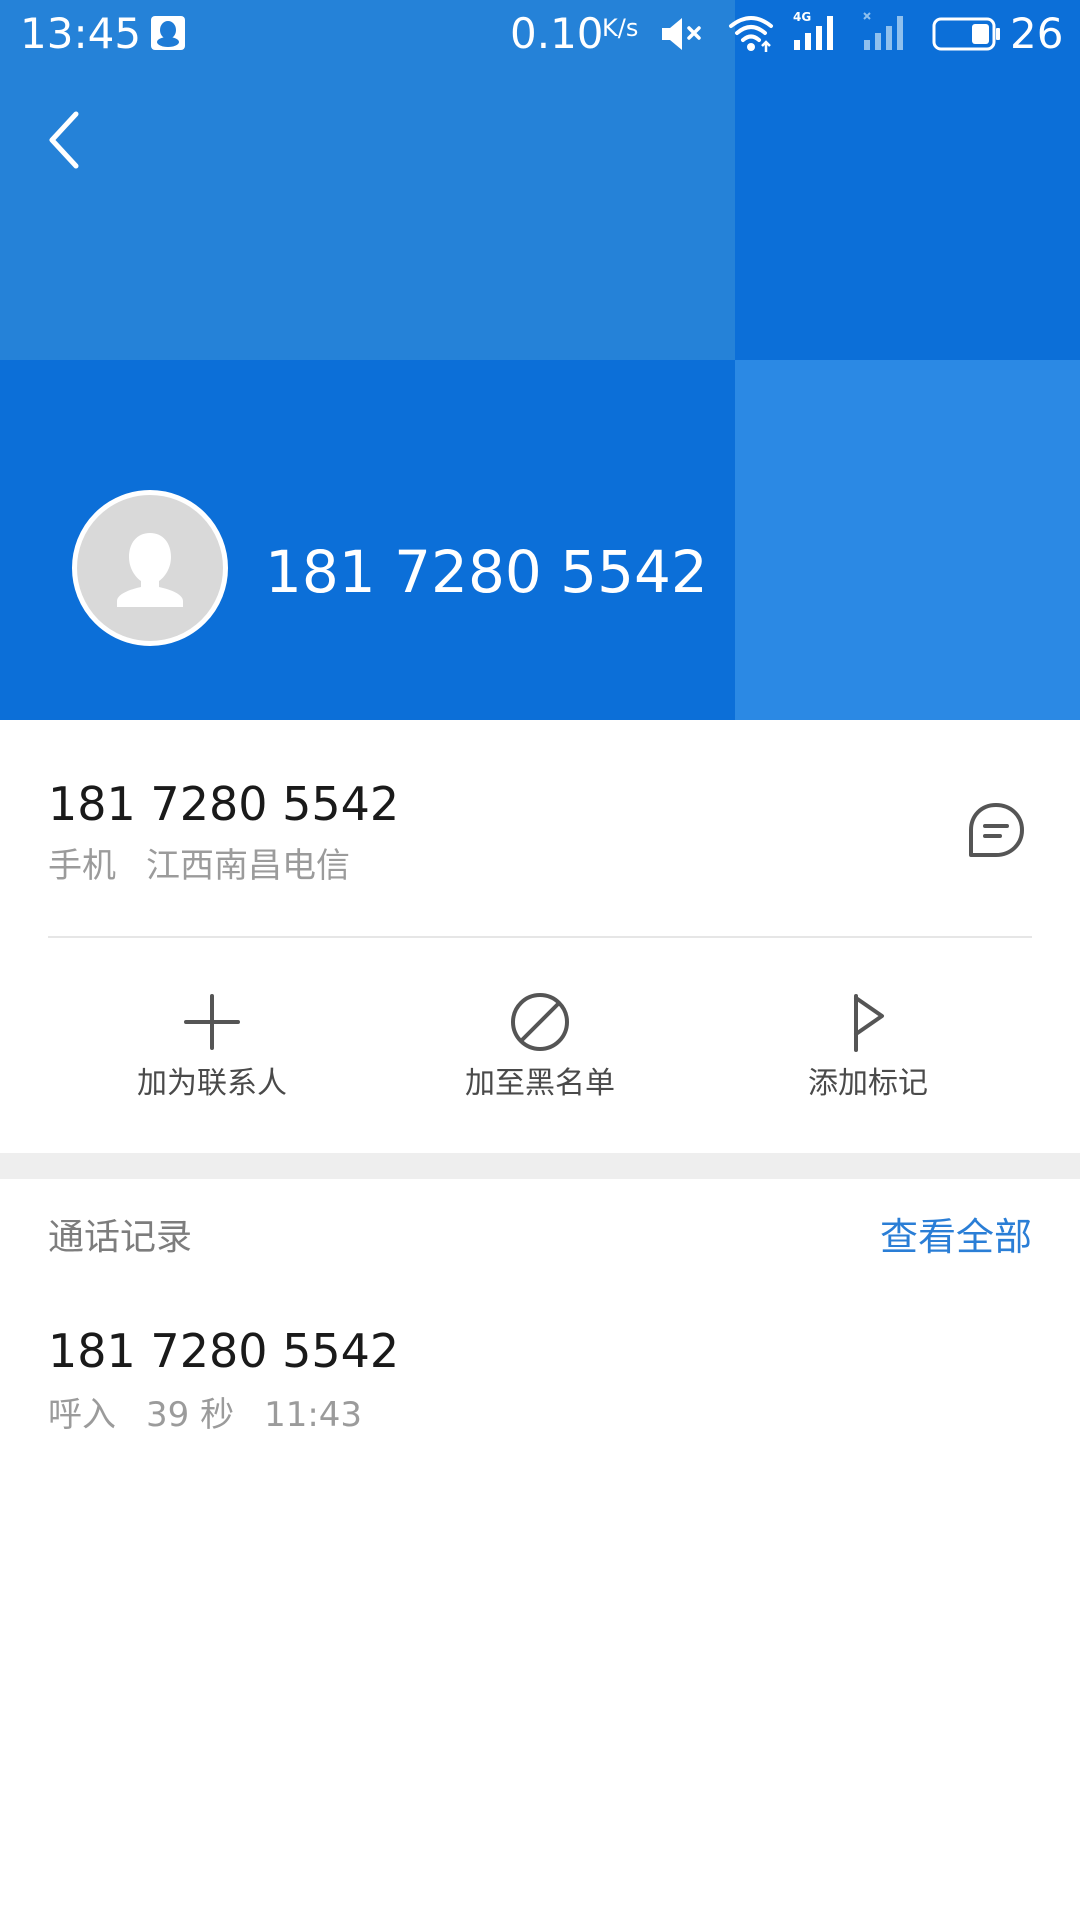 Image resolution: width=1080 pixels, height=1920 pixels. Describe the element at coordinates (82, 1415) in the screenshot. I see `call-direction: 呼入` at that location.